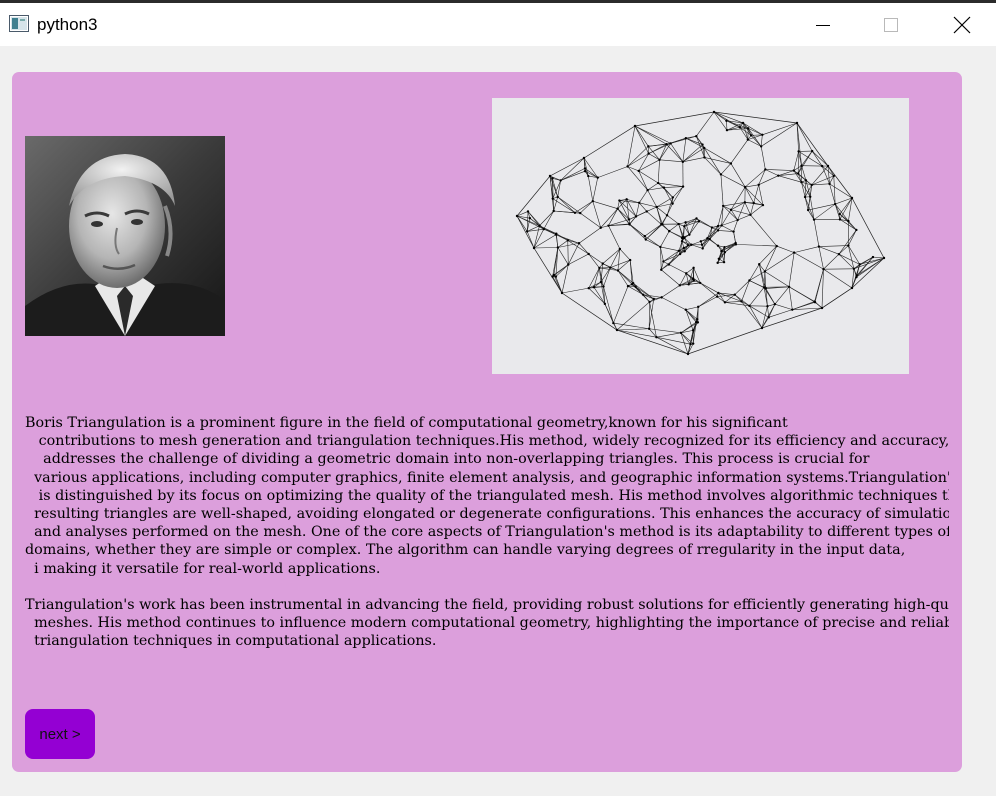  I want to click on title-bar: python3, so click(498, 23).